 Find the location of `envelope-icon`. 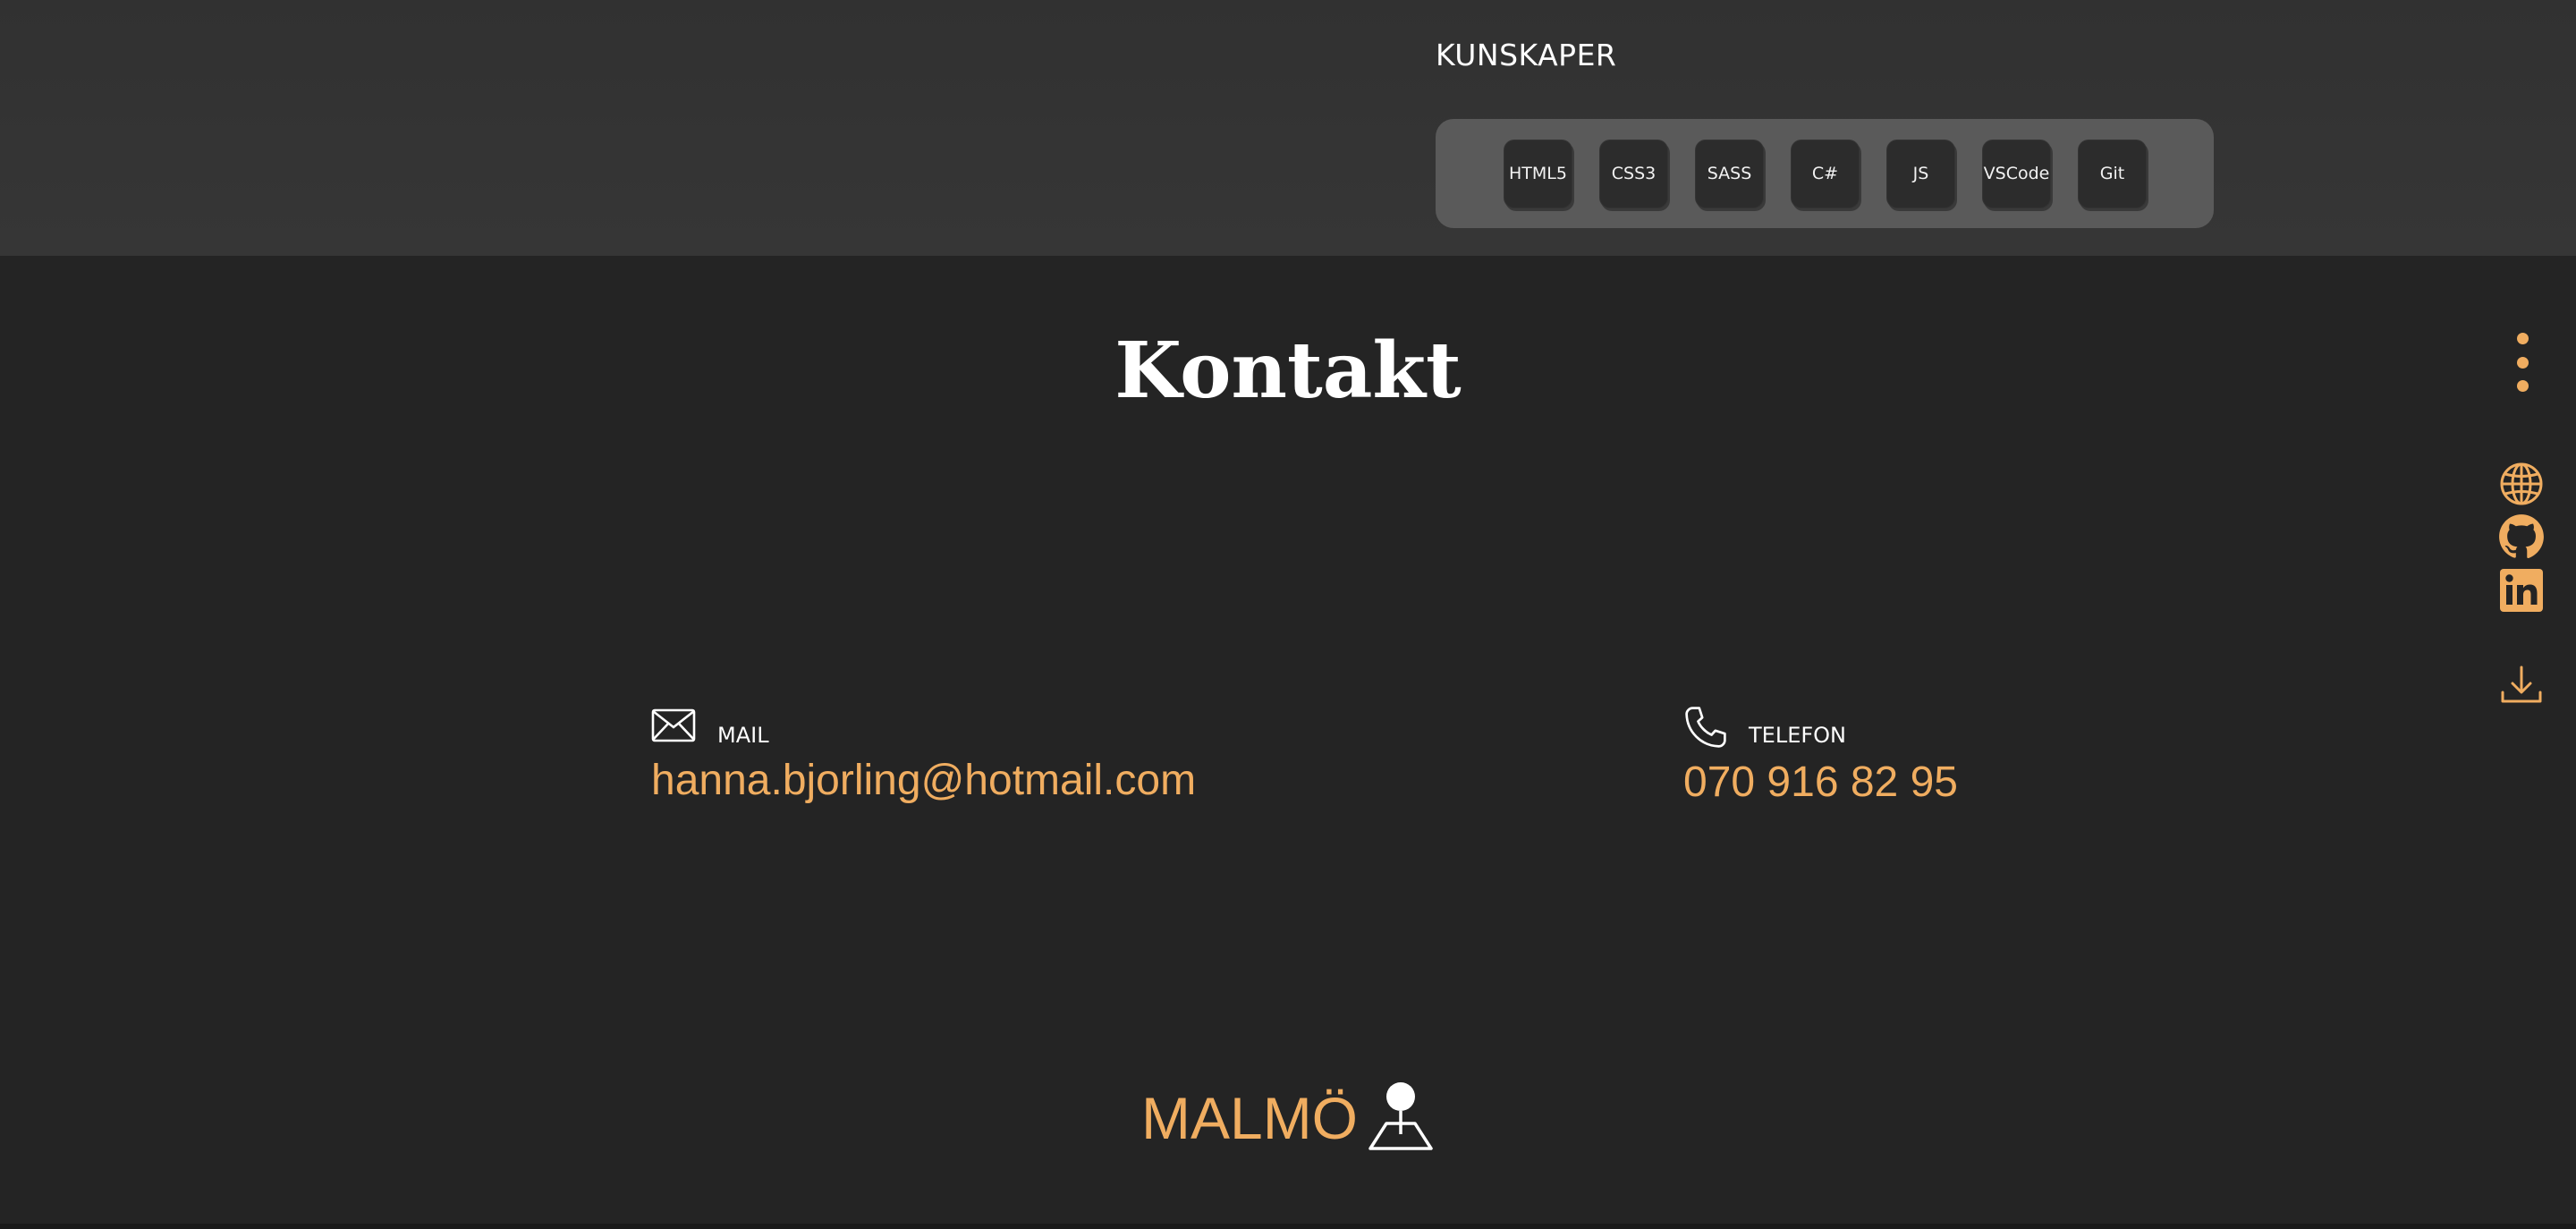

envelope-icon is located at coordinates (673, 725).